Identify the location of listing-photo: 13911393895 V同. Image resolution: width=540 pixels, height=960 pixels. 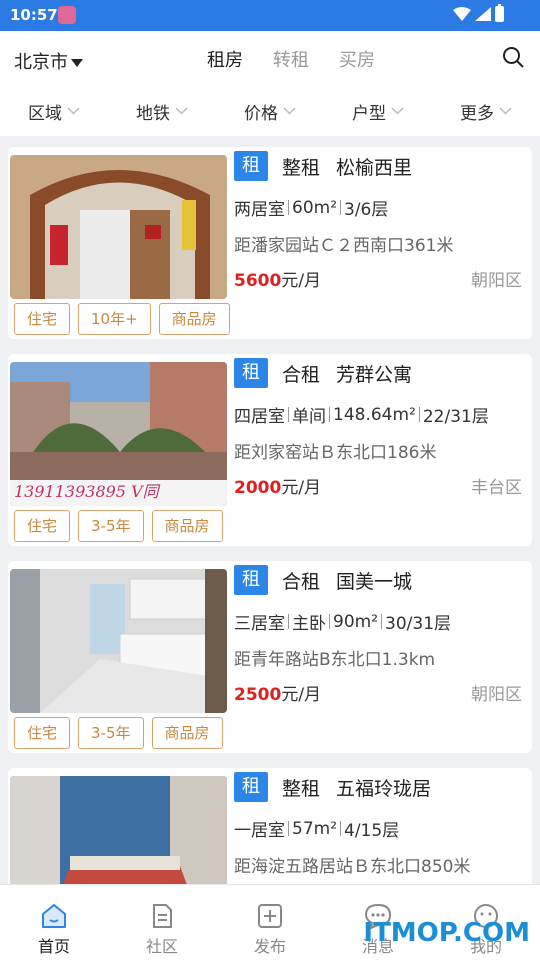
(118, 434).